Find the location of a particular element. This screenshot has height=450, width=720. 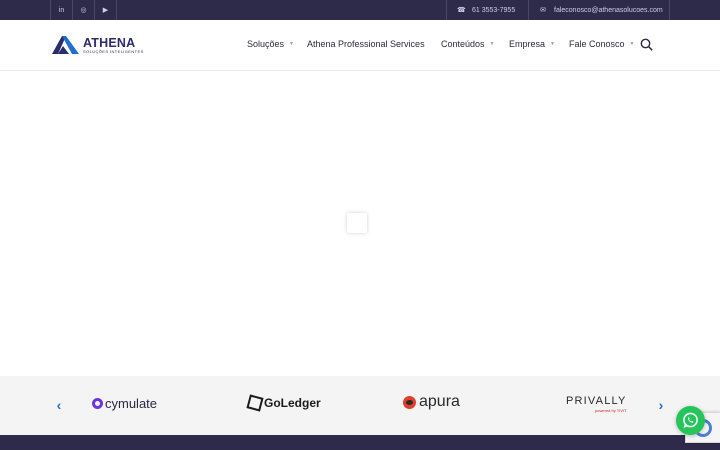

brand-logo-apura: apura is located at coordinates (431, 402).